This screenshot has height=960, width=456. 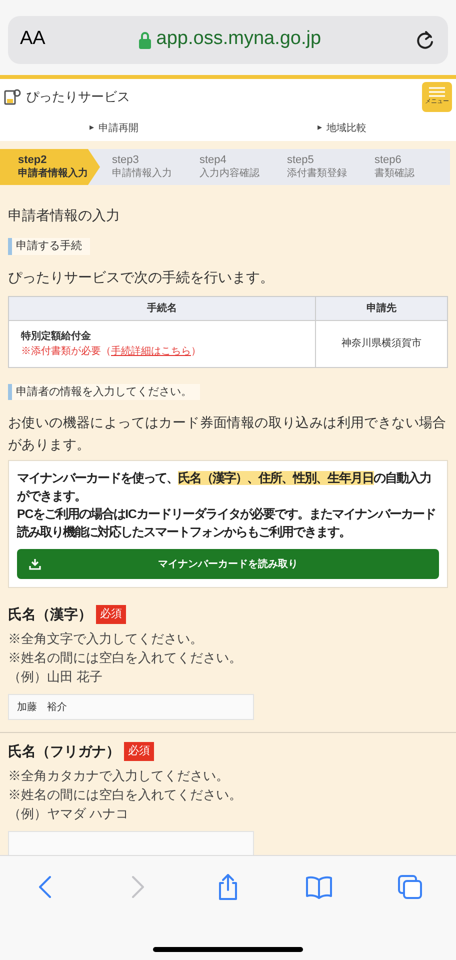 What do you see at coordinates (69, 814) in the screenshot?
I see `field-hint: （例）ヤマダ ハナコ` at bounding box center [69, 814].